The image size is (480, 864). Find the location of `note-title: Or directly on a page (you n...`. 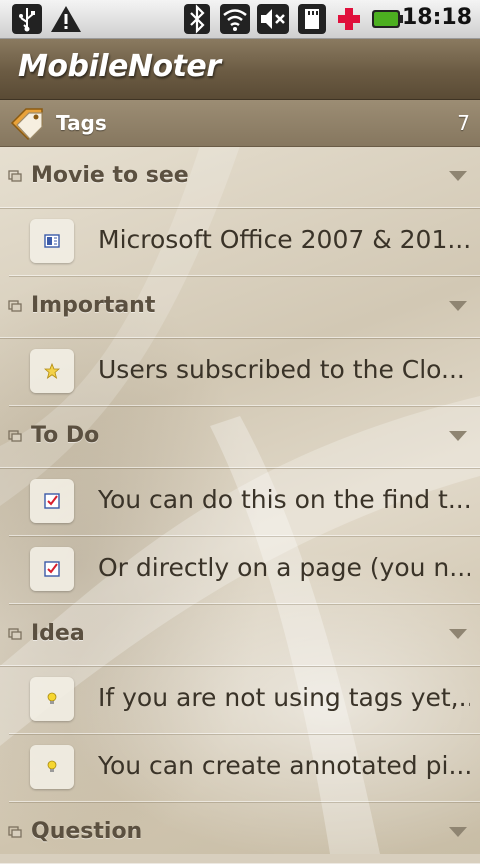

note-title: Or directly on a page (you n... is located at coordinates (284, 567).